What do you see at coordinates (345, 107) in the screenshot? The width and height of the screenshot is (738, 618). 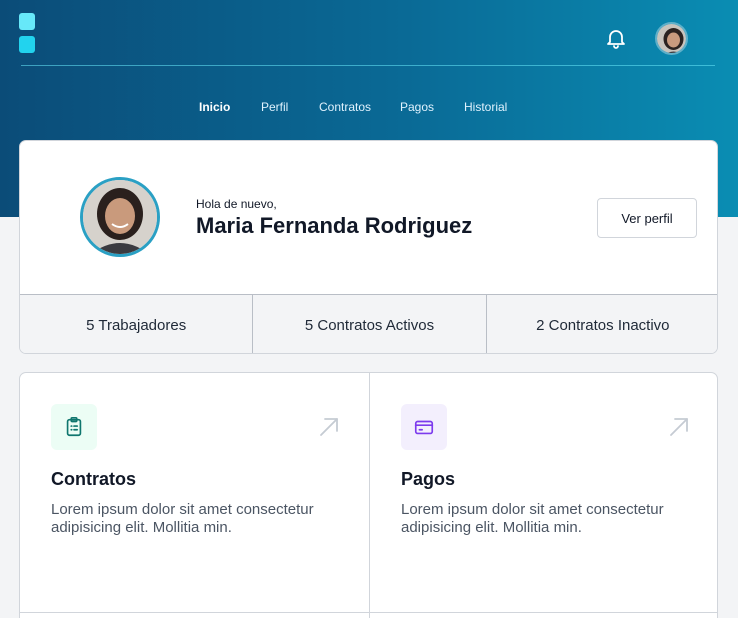 I see `nav-item-contratos: Contratos` at bounding box center [345, 107].